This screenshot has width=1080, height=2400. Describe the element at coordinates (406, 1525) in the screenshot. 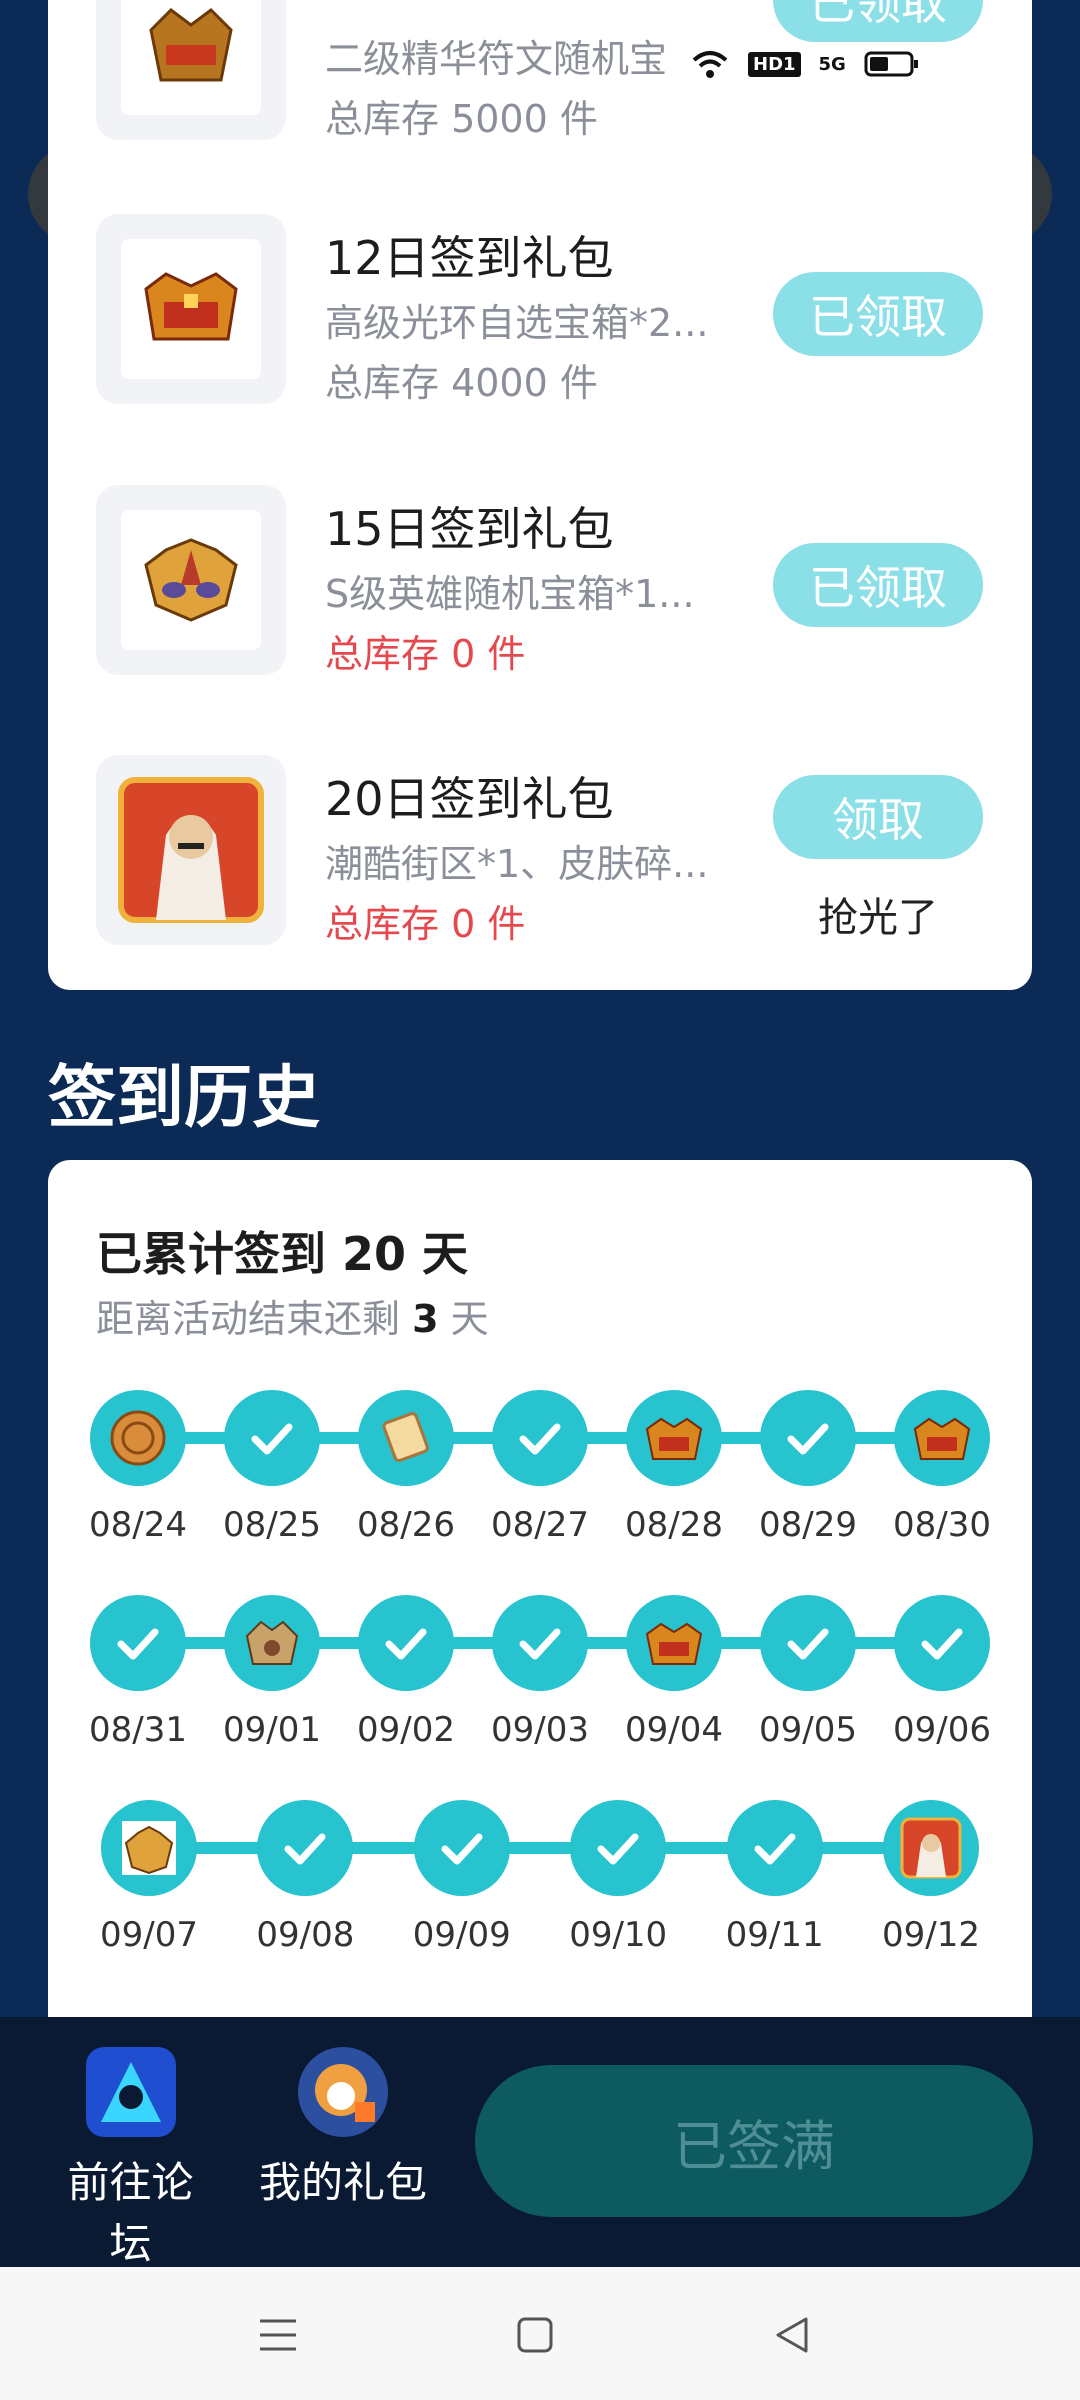

I see `checkin-date-label: 08/26` at that location.